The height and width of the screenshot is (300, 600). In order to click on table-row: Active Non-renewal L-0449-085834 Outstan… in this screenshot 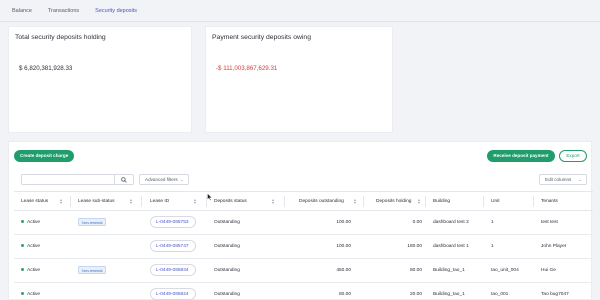, I will do `click(303, 271)`.